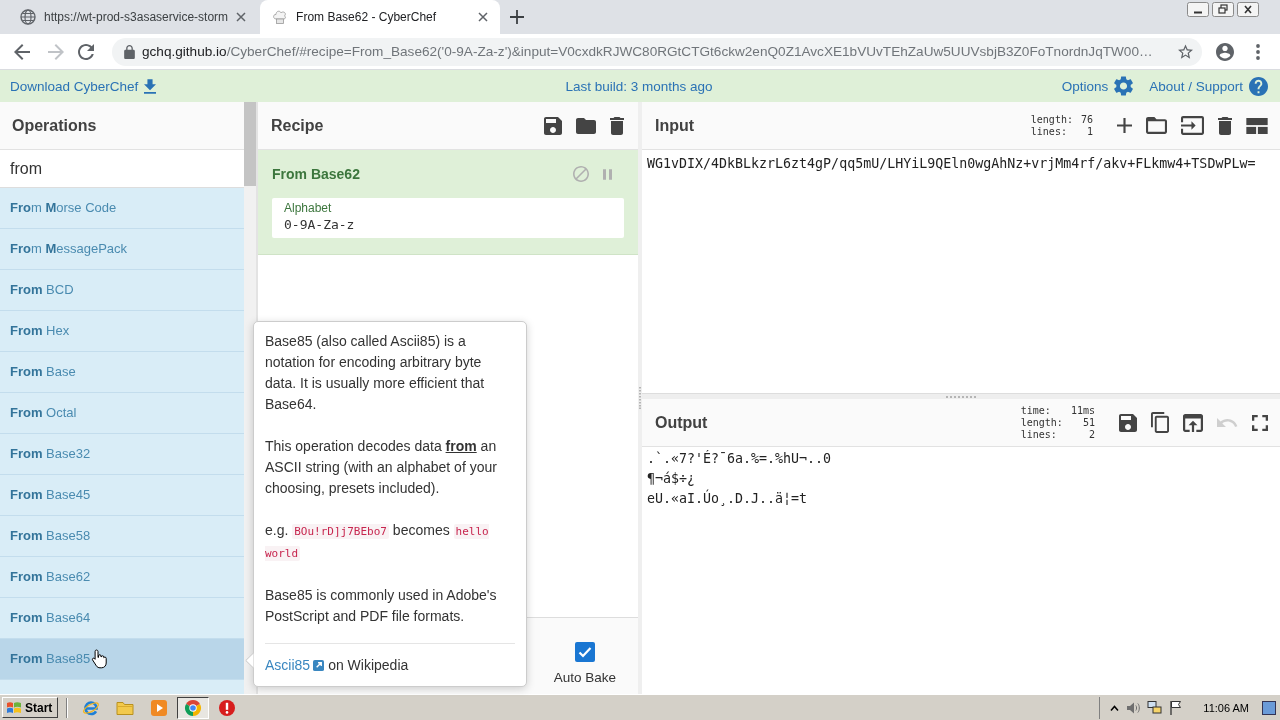  What do you see at coordinates (1097, 86) in the screenshot?
I see `options-button: Options` at bounding box center [1097, 86].